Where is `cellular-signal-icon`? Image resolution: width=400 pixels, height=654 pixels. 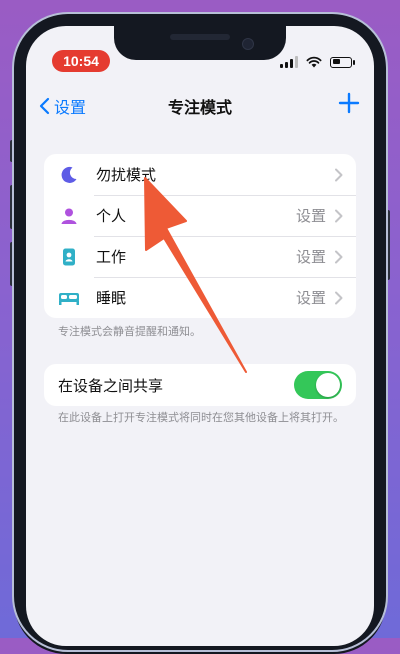 cellular-signal-icon is located at coordinates (289, 62).